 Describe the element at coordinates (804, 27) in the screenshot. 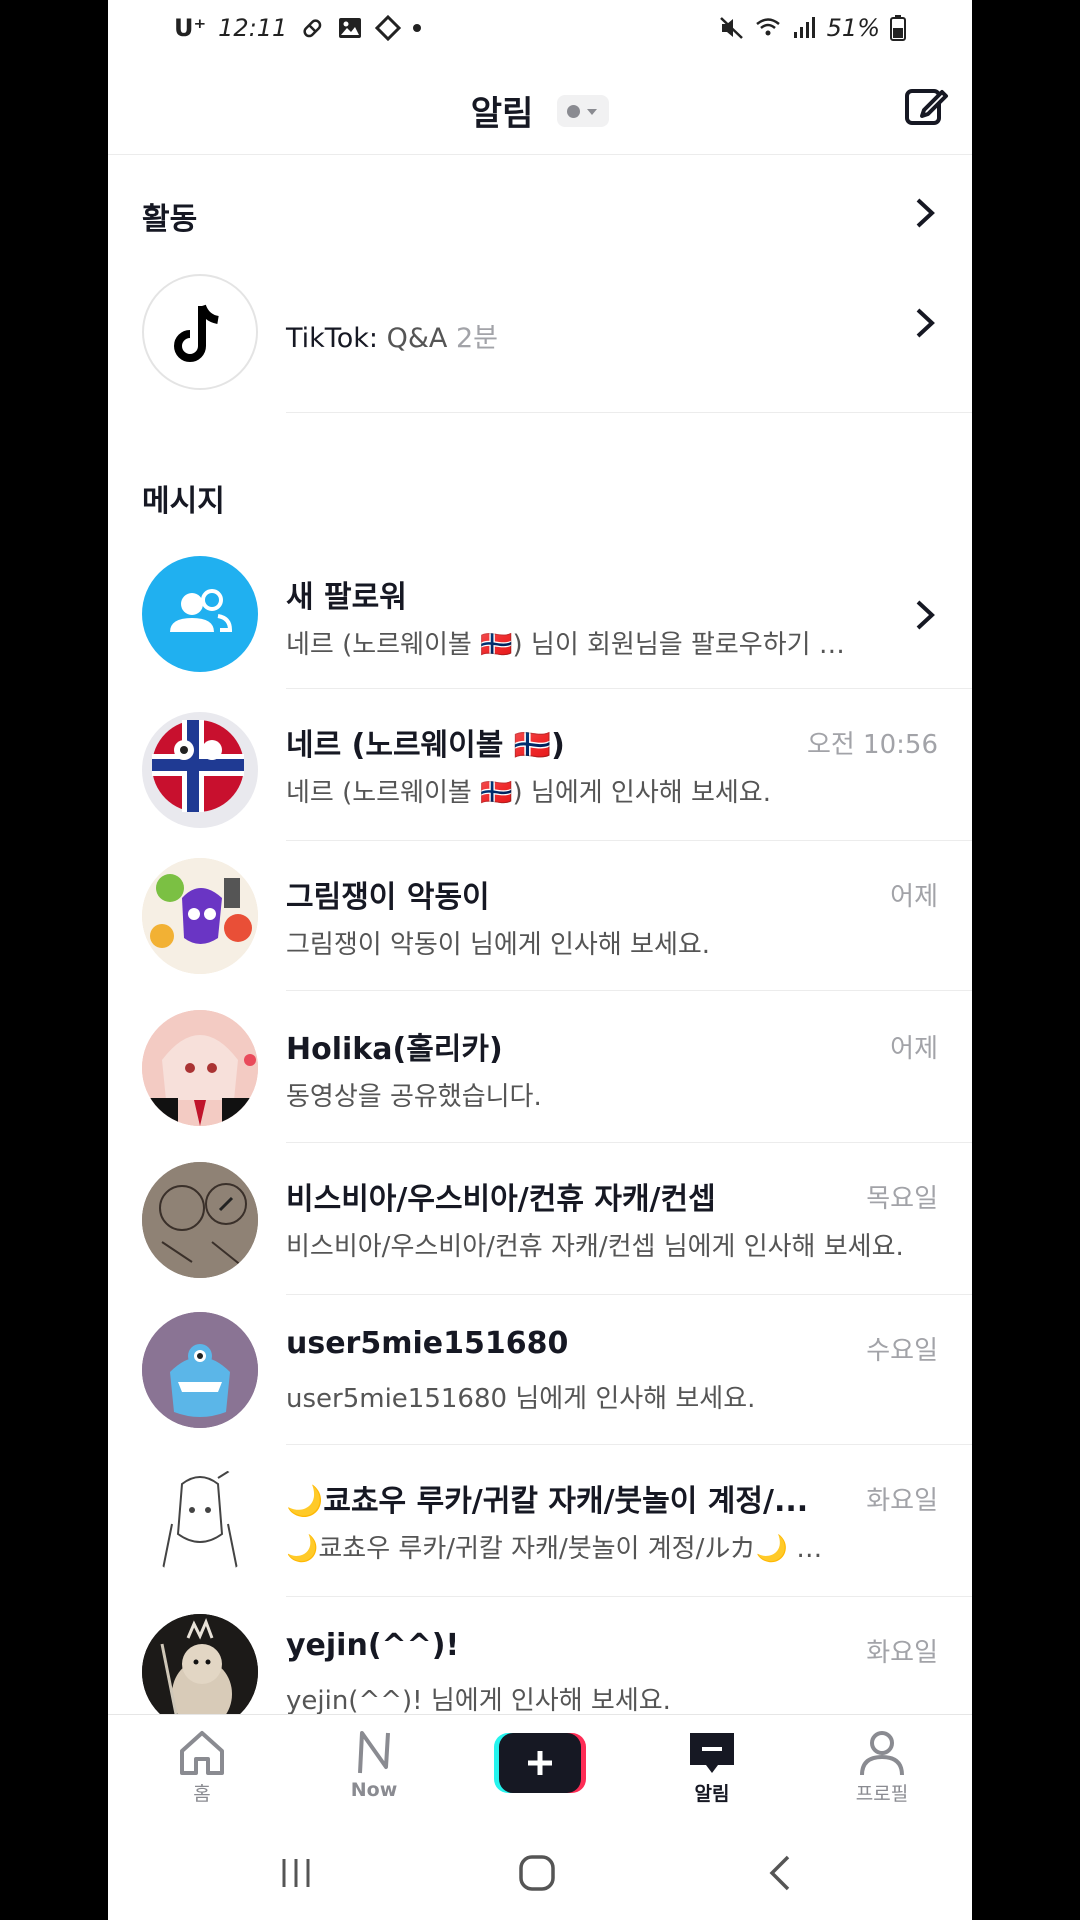

I see `signal-icon` at that location.